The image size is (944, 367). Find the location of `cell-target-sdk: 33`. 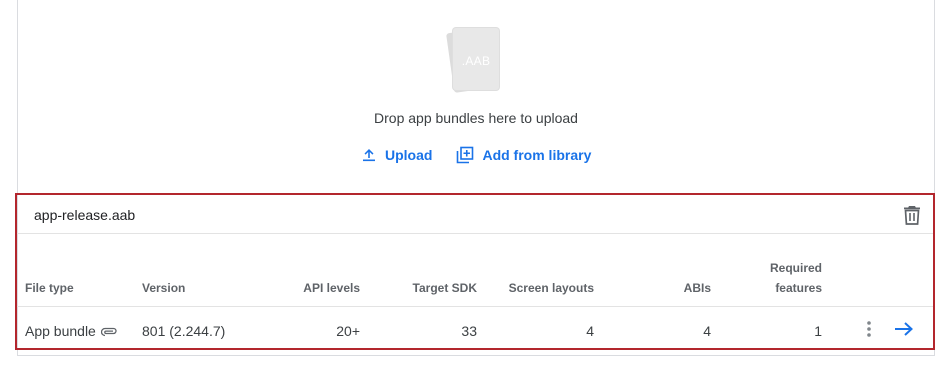

cell-target-sdk: 33 is located at coordinates (469, 331).